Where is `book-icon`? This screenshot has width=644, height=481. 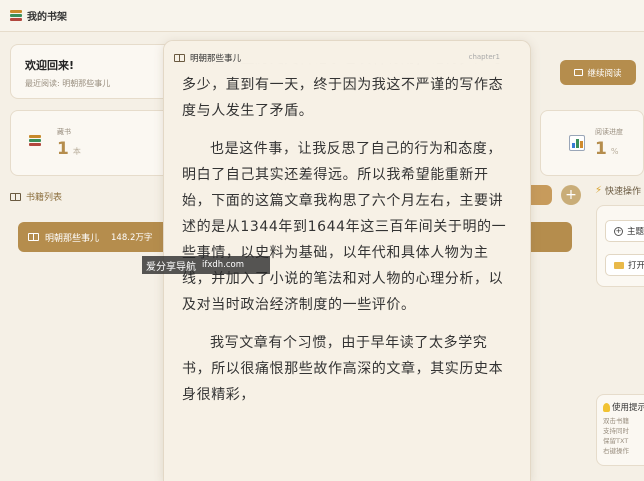
book-icon is located at coordinates (579, 72).